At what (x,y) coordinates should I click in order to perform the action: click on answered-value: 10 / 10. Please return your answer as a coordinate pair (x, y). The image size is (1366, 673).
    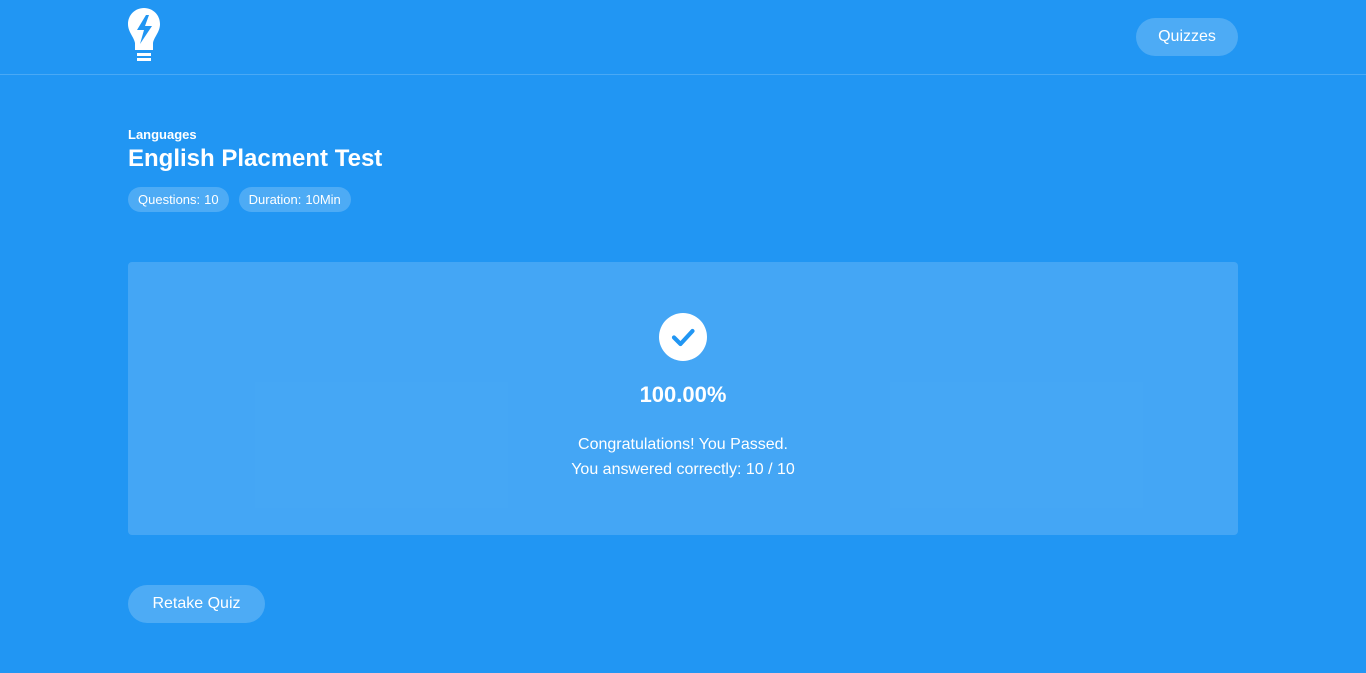
    Looking at the image, I should click on (770, 469).